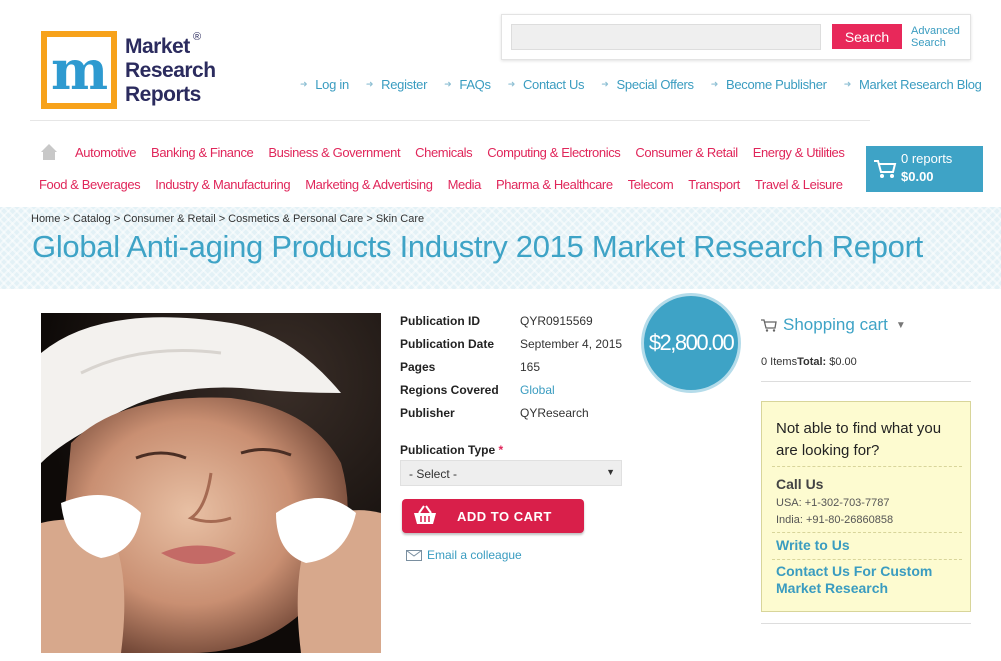 The width and height of the screenshot is (1001, 661). Describe the element at coordinates (511, 348) in the screenshot. I see `detail-row: Publication Date September 4, 2015` at that location.